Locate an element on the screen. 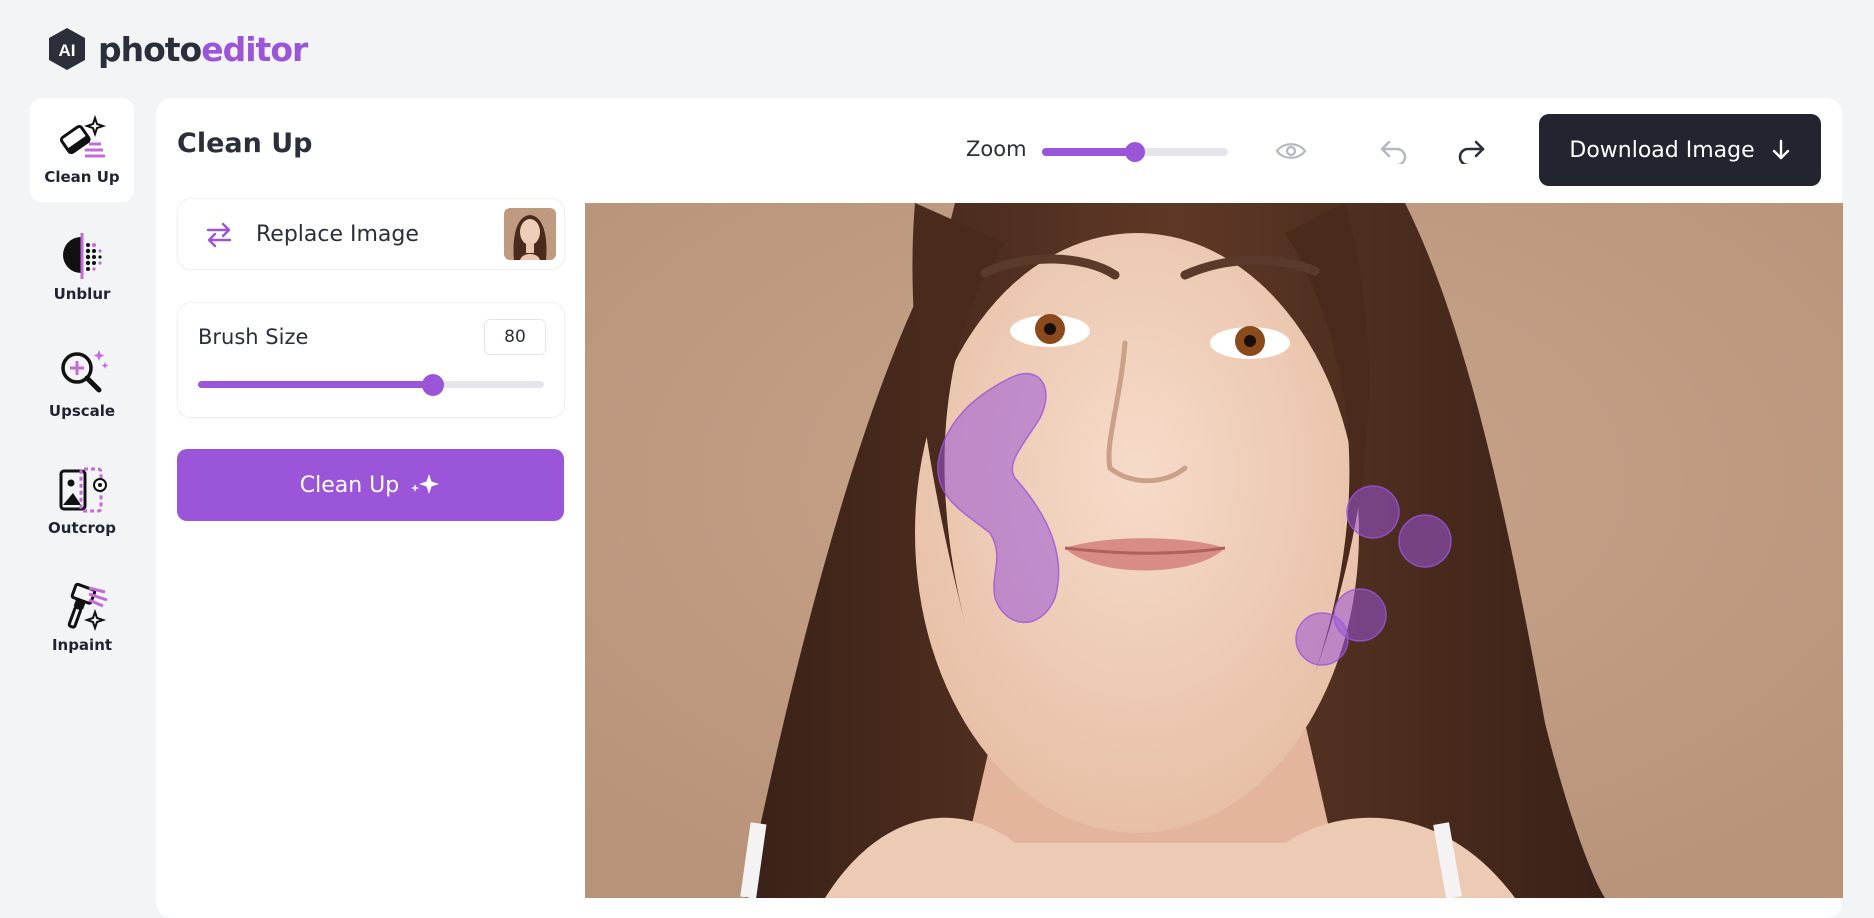  download-image-button: Download Image is located at coordinates (1680, 150).